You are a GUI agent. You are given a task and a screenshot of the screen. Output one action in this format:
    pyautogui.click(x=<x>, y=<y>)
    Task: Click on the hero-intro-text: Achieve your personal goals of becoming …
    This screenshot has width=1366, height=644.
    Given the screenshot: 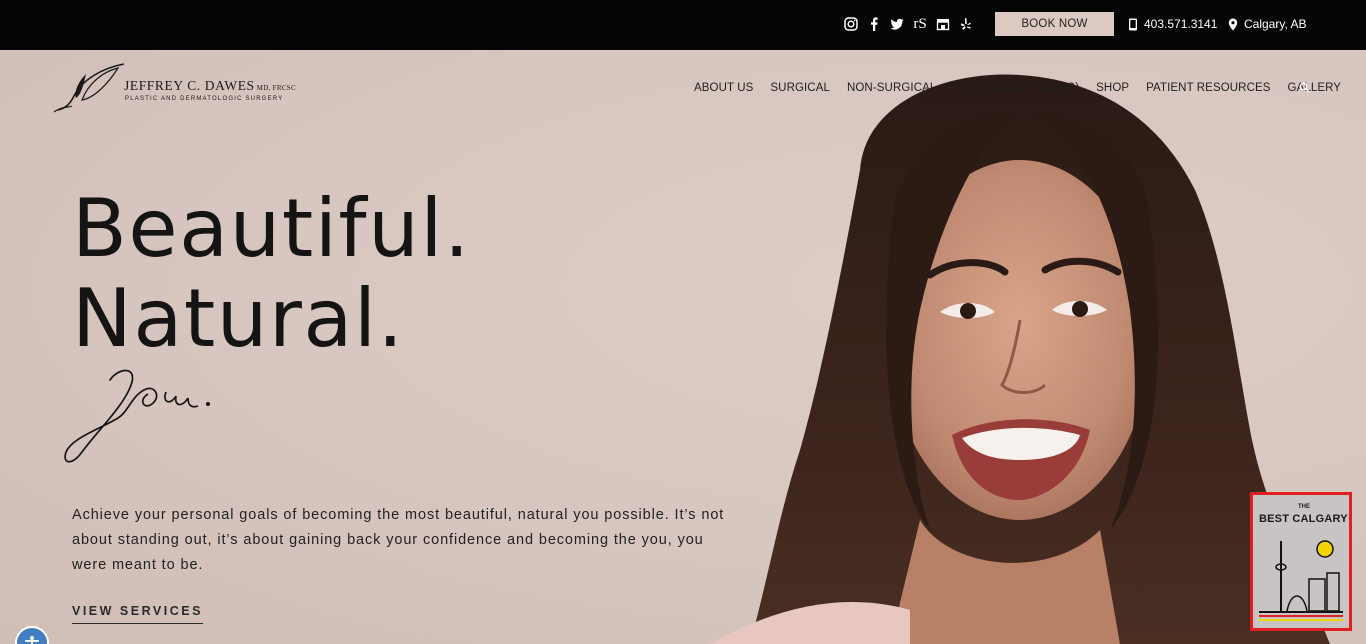 What is the action you would take?
    pyautogui.click(x=398, y=539)
    